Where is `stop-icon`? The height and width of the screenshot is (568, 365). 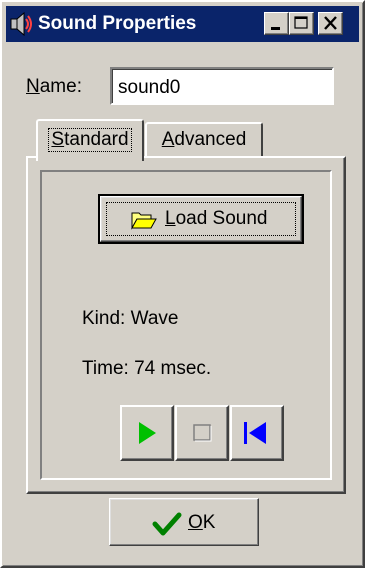
stop-icon is located at coordinates (202, 433).